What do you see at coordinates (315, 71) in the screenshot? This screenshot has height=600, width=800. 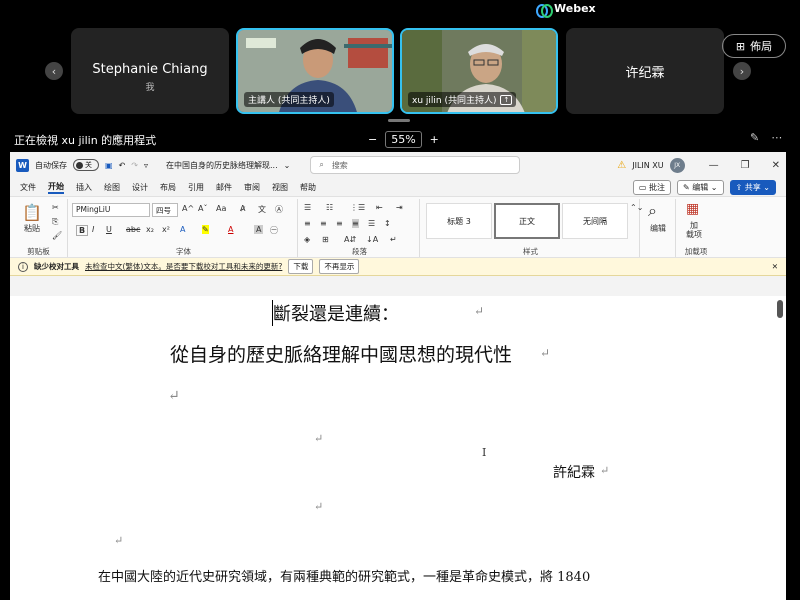 I see `participant-tile-host: 主講人 (共同主持人)` at bounding box center [315, 71].